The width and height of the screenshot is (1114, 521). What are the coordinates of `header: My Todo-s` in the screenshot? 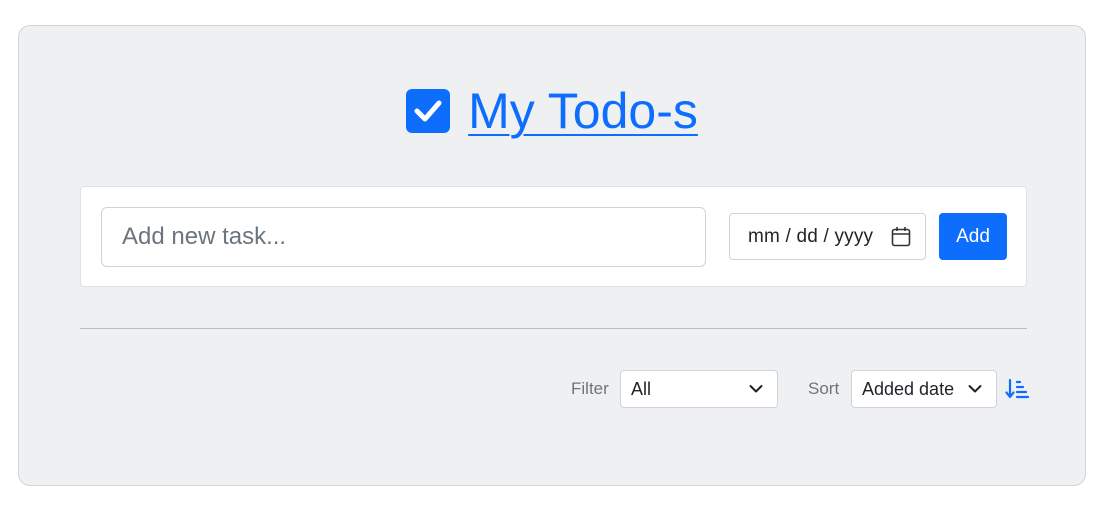 It's located at (552, 111).